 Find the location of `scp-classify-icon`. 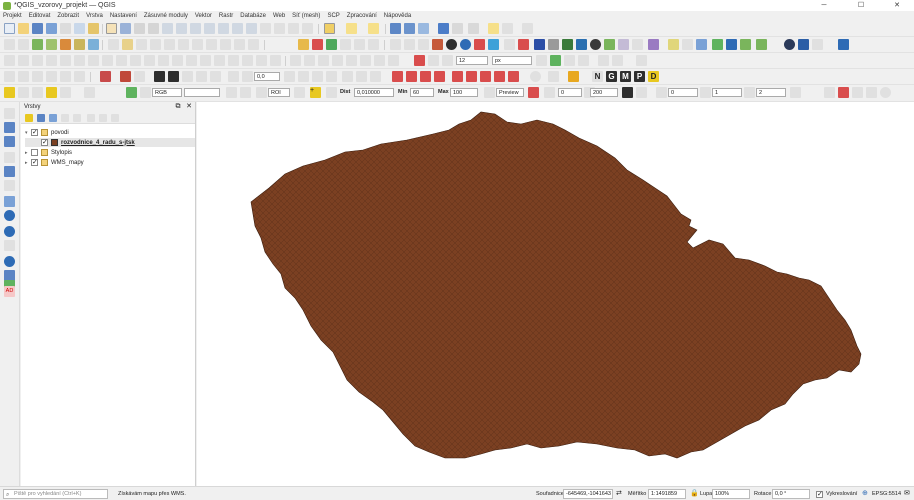

scp-classify-icon is located at coordinates (173, 76).